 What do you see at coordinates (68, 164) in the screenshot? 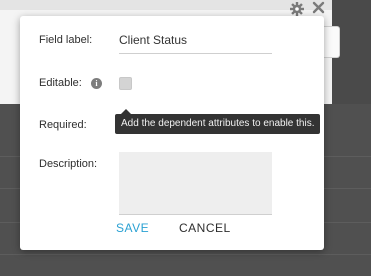
I see `description-label: Description:` at bounding box center [68, 164].